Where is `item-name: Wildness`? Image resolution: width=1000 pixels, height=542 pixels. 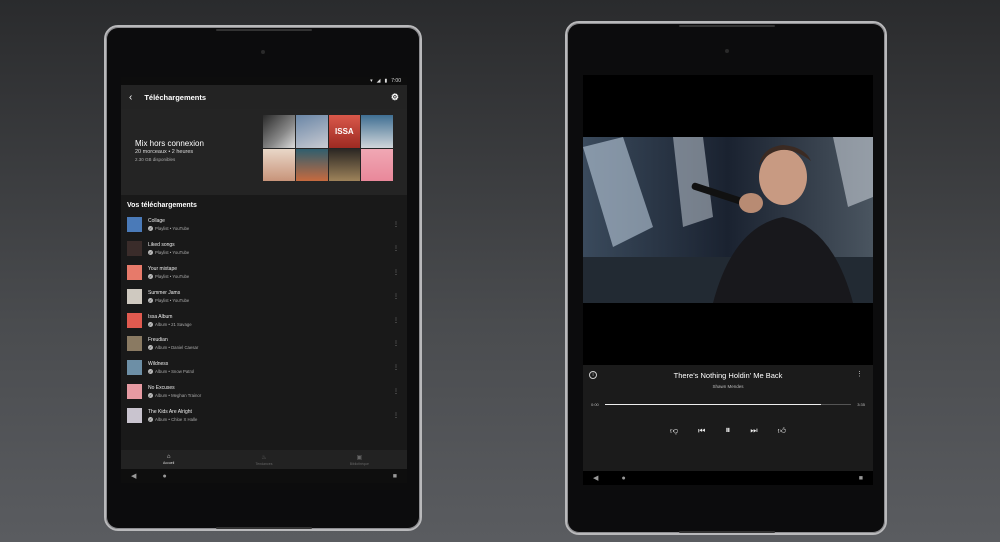 item-name: Wildness is located at coordinates (158, 364).